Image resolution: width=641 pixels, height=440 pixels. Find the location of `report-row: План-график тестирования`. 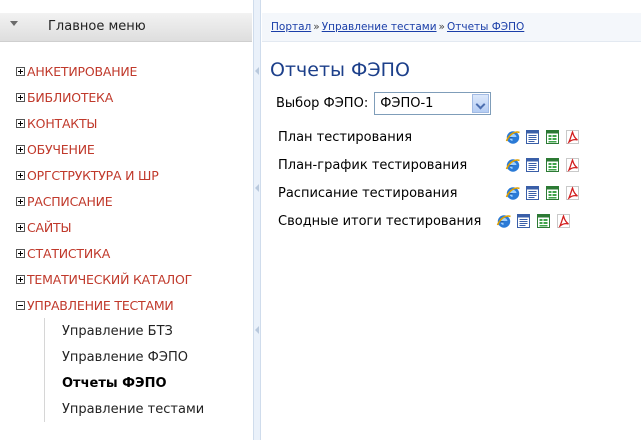

report-row: План-график тестирования is located at coordinates (443, 166).